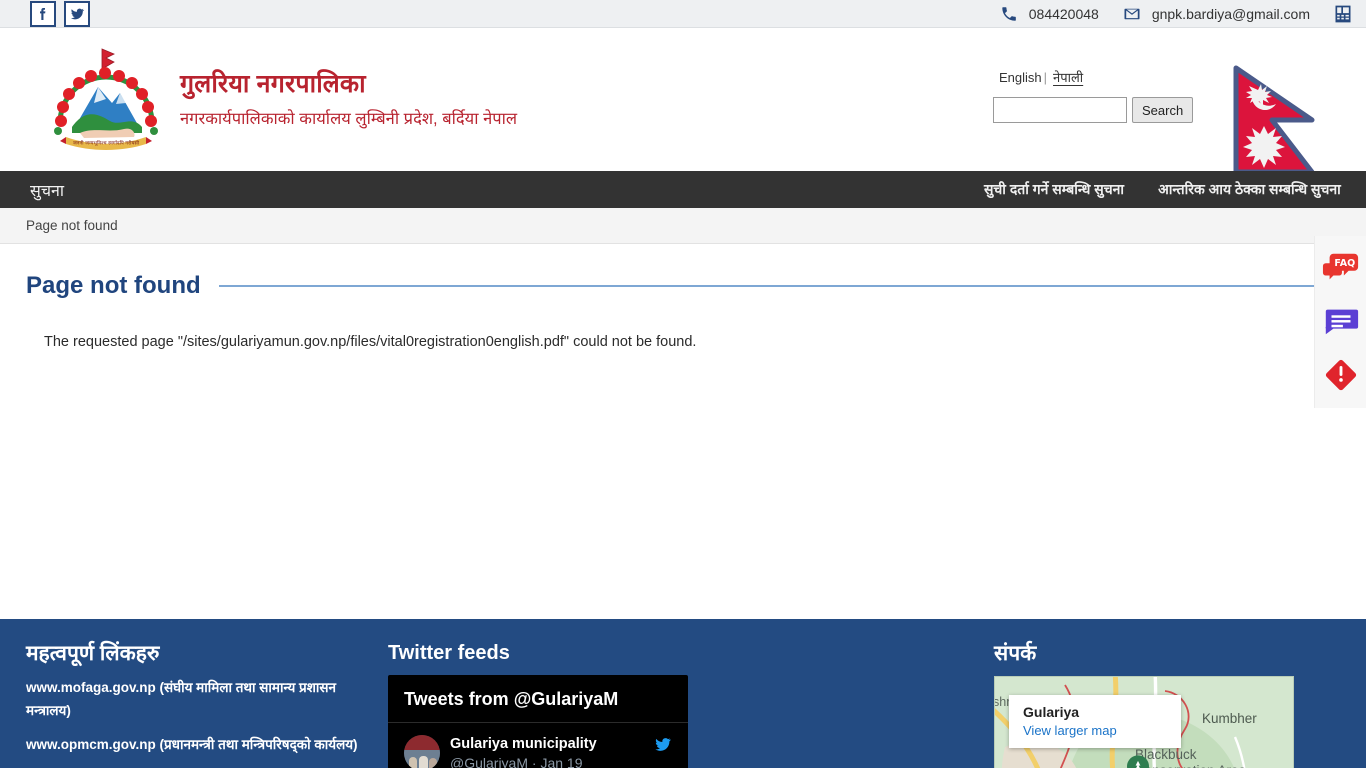  What do you see at coordinates (683, 226) in the screenshot?
I see `breadcrumb: Page not found` at bounding box center [683, 226].